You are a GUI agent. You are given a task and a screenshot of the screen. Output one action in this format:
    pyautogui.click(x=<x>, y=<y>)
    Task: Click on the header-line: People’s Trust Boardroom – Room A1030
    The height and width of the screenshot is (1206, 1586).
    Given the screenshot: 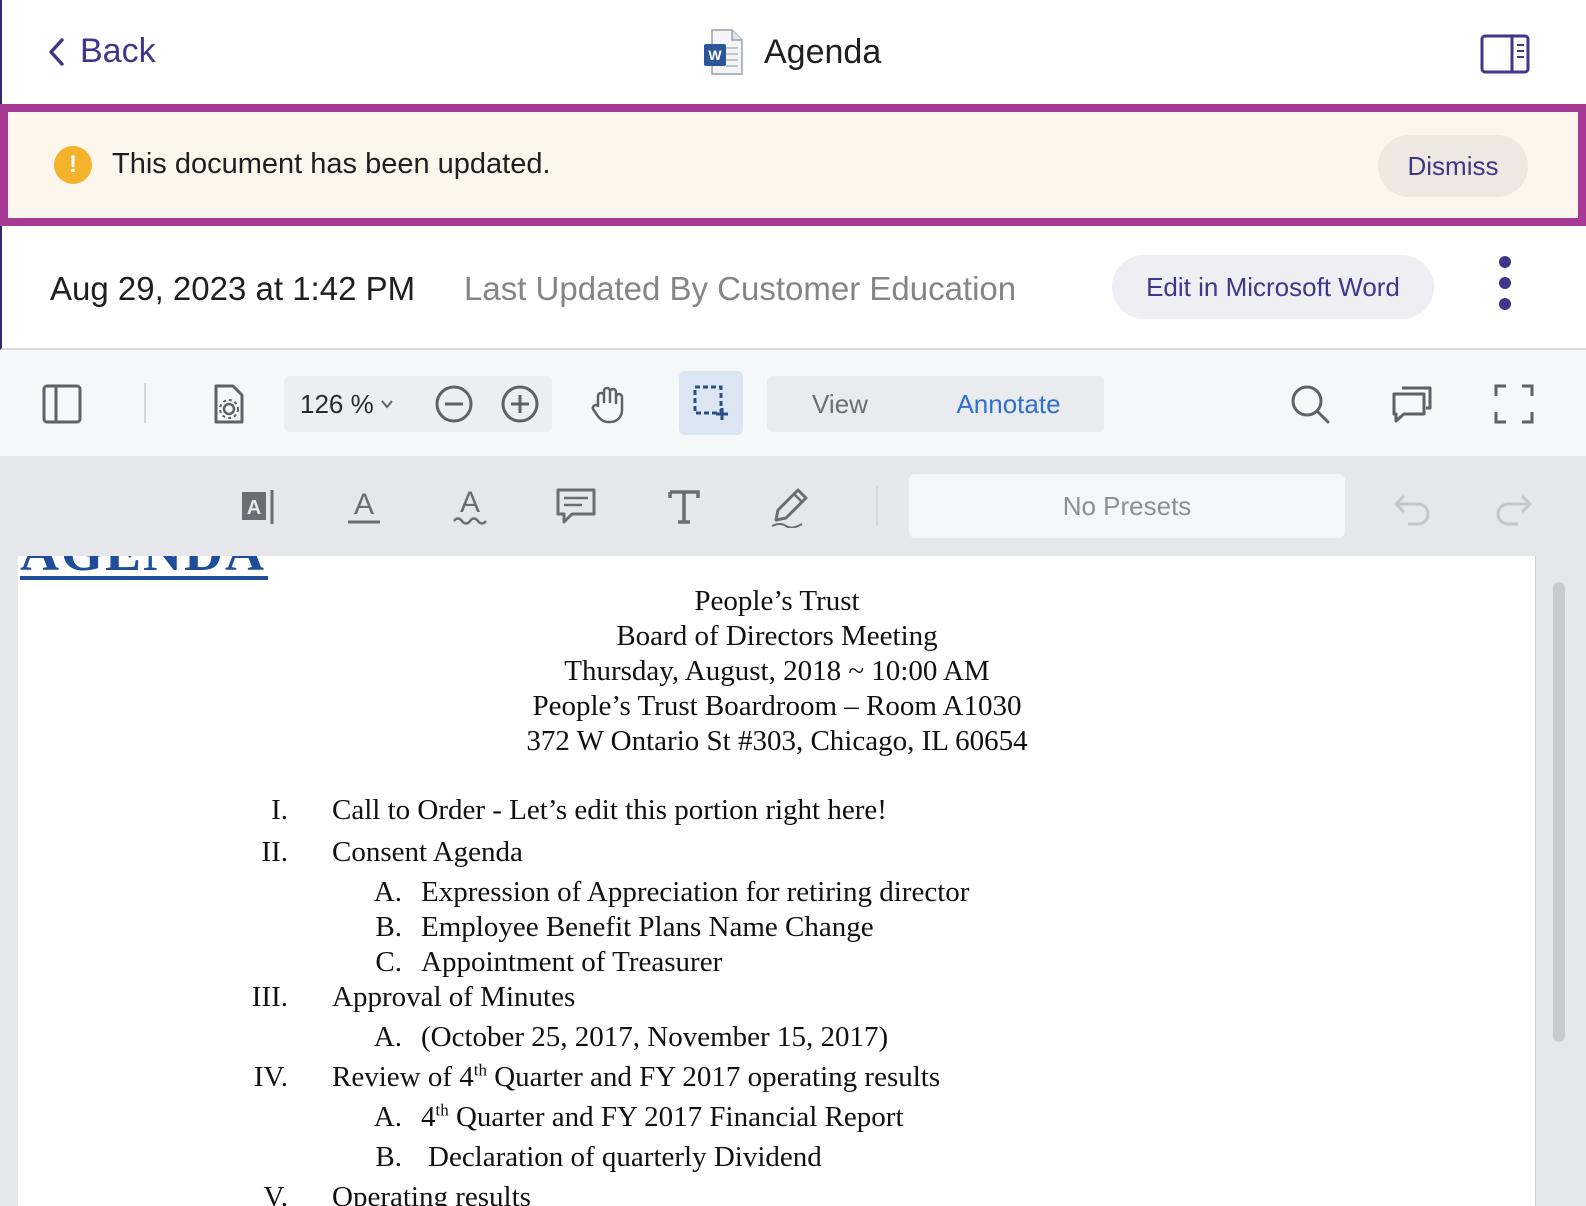 What is the action you would take?
    pyautogui.click(x=777, y=706)
    